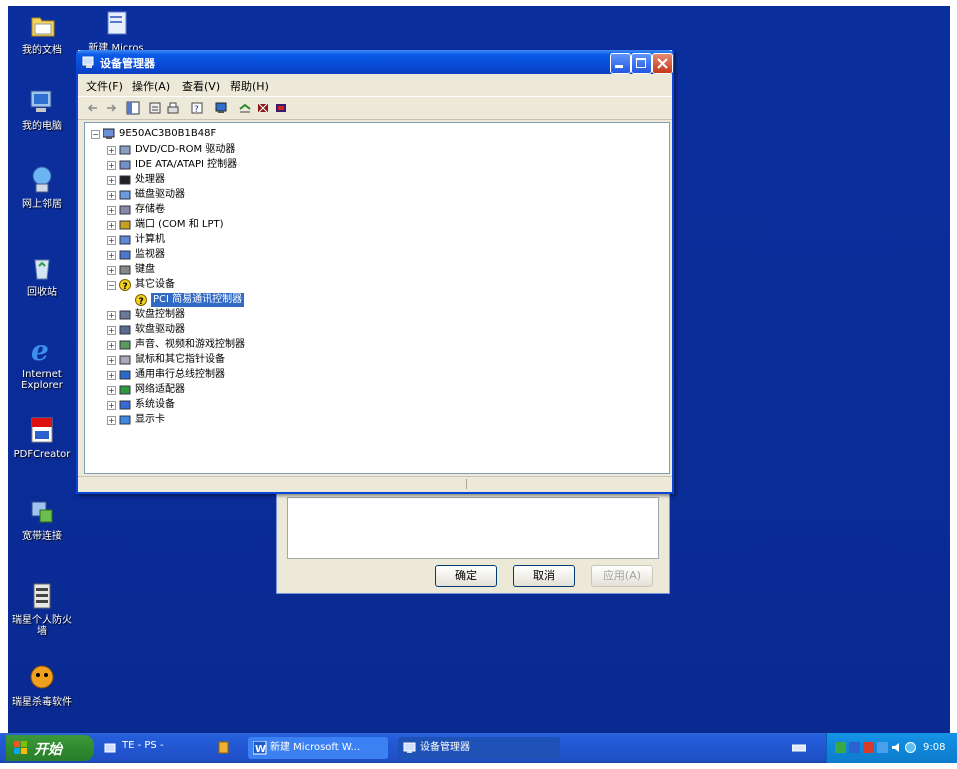 The width and height of the screenshot is (957, 769). I want to click on apply-button: 应用(A), so click(622, 576).